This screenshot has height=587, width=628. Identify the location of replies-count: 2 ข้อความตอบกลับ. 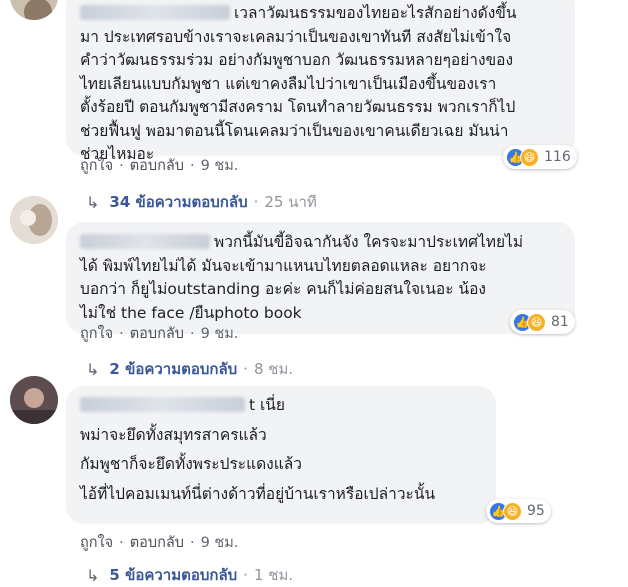
(173, 369).